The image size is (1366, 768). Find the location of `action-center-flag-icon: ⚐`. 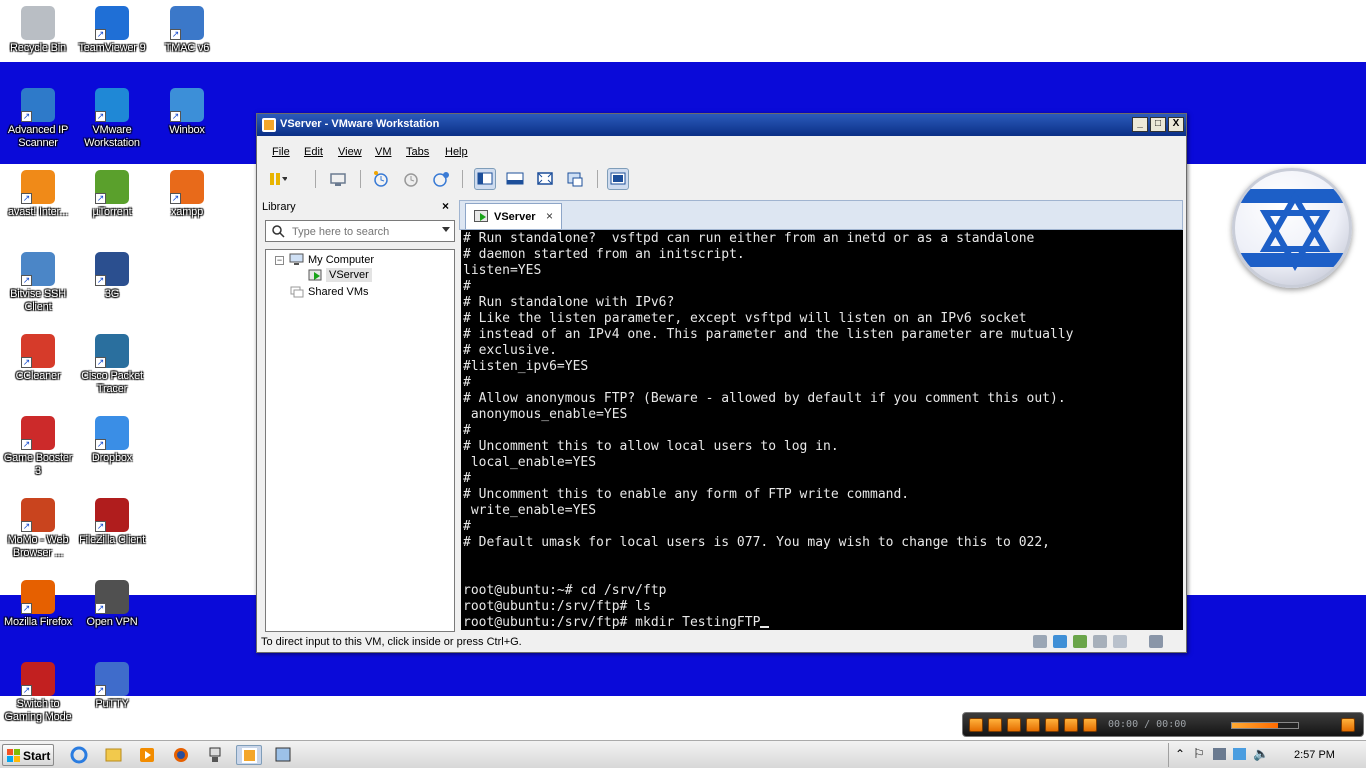

action-center-flag-icon: ⚐ is located at coordinates (1199, 754).